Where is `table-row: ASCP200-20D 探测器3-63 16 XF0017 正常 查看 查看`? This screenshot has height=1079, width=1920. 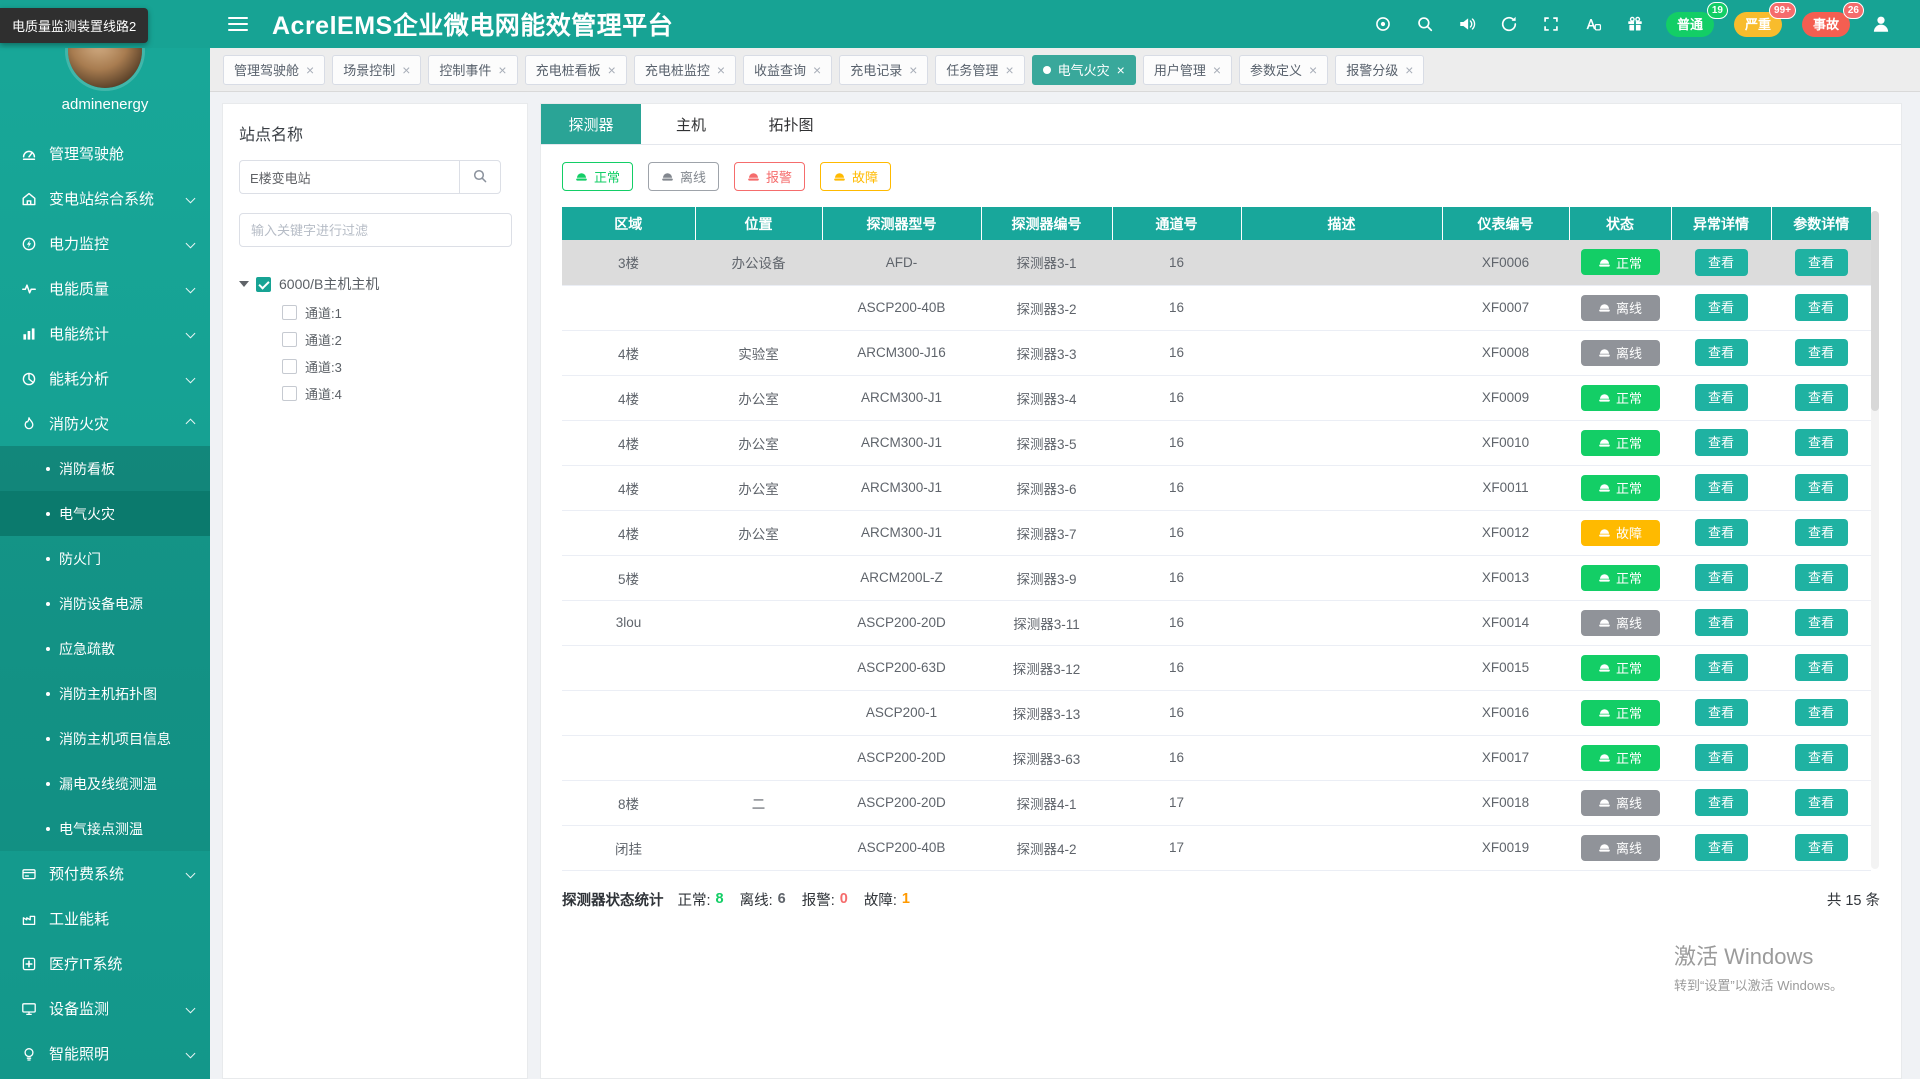 table-row: ASCP200-20D 探测器3-63 16 XF0017 正常 查看 查看 is located at coordinates (1216, 758).